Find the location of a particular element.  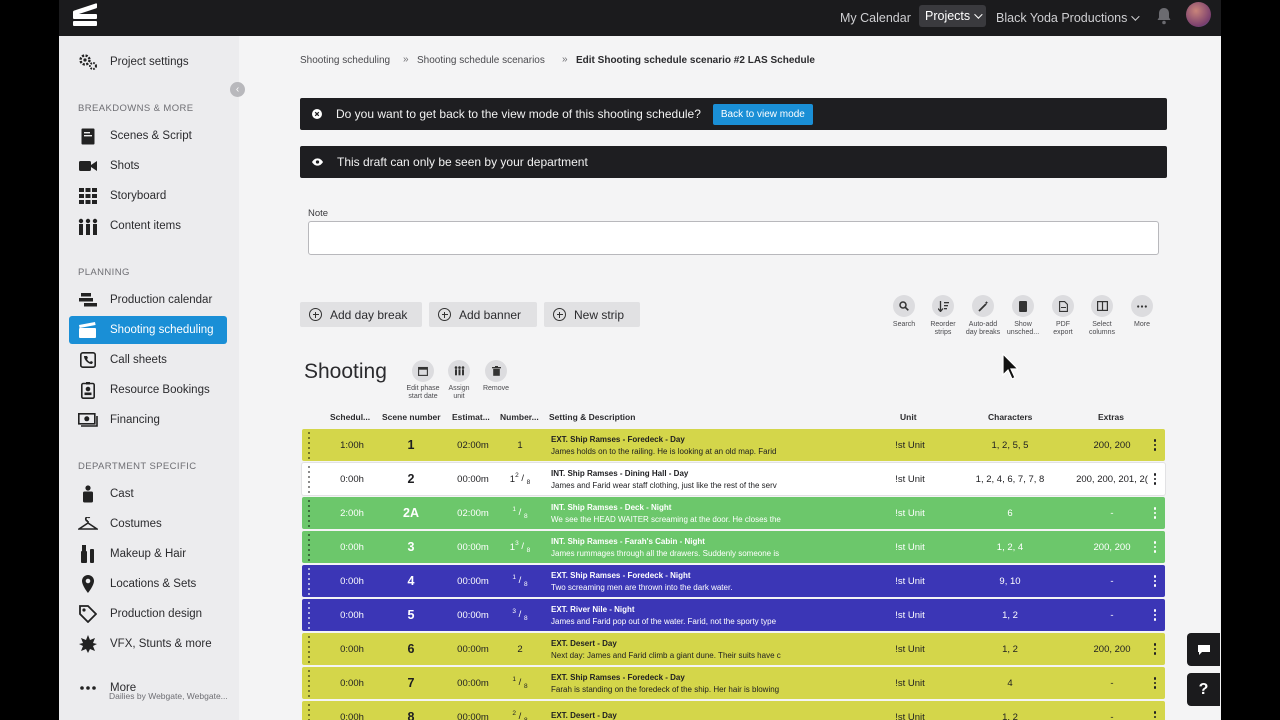

add-day-break-button: Add day break is located at coordinates (361, 314).